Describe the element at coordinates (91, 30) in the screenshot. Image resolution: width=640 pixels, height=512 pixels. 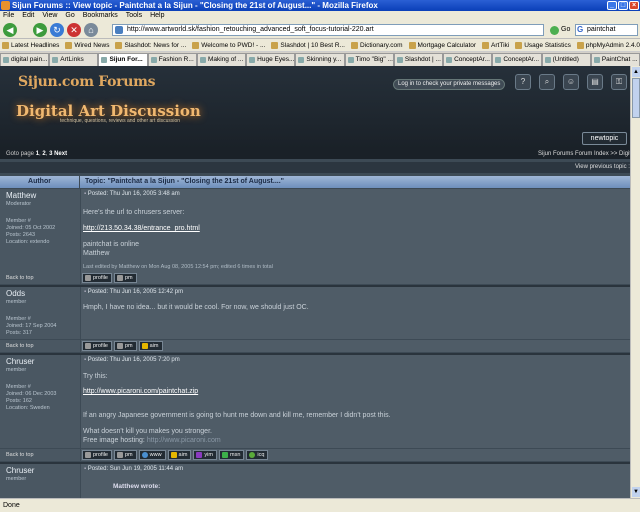
I see `home-icon: ⌂` at that location.